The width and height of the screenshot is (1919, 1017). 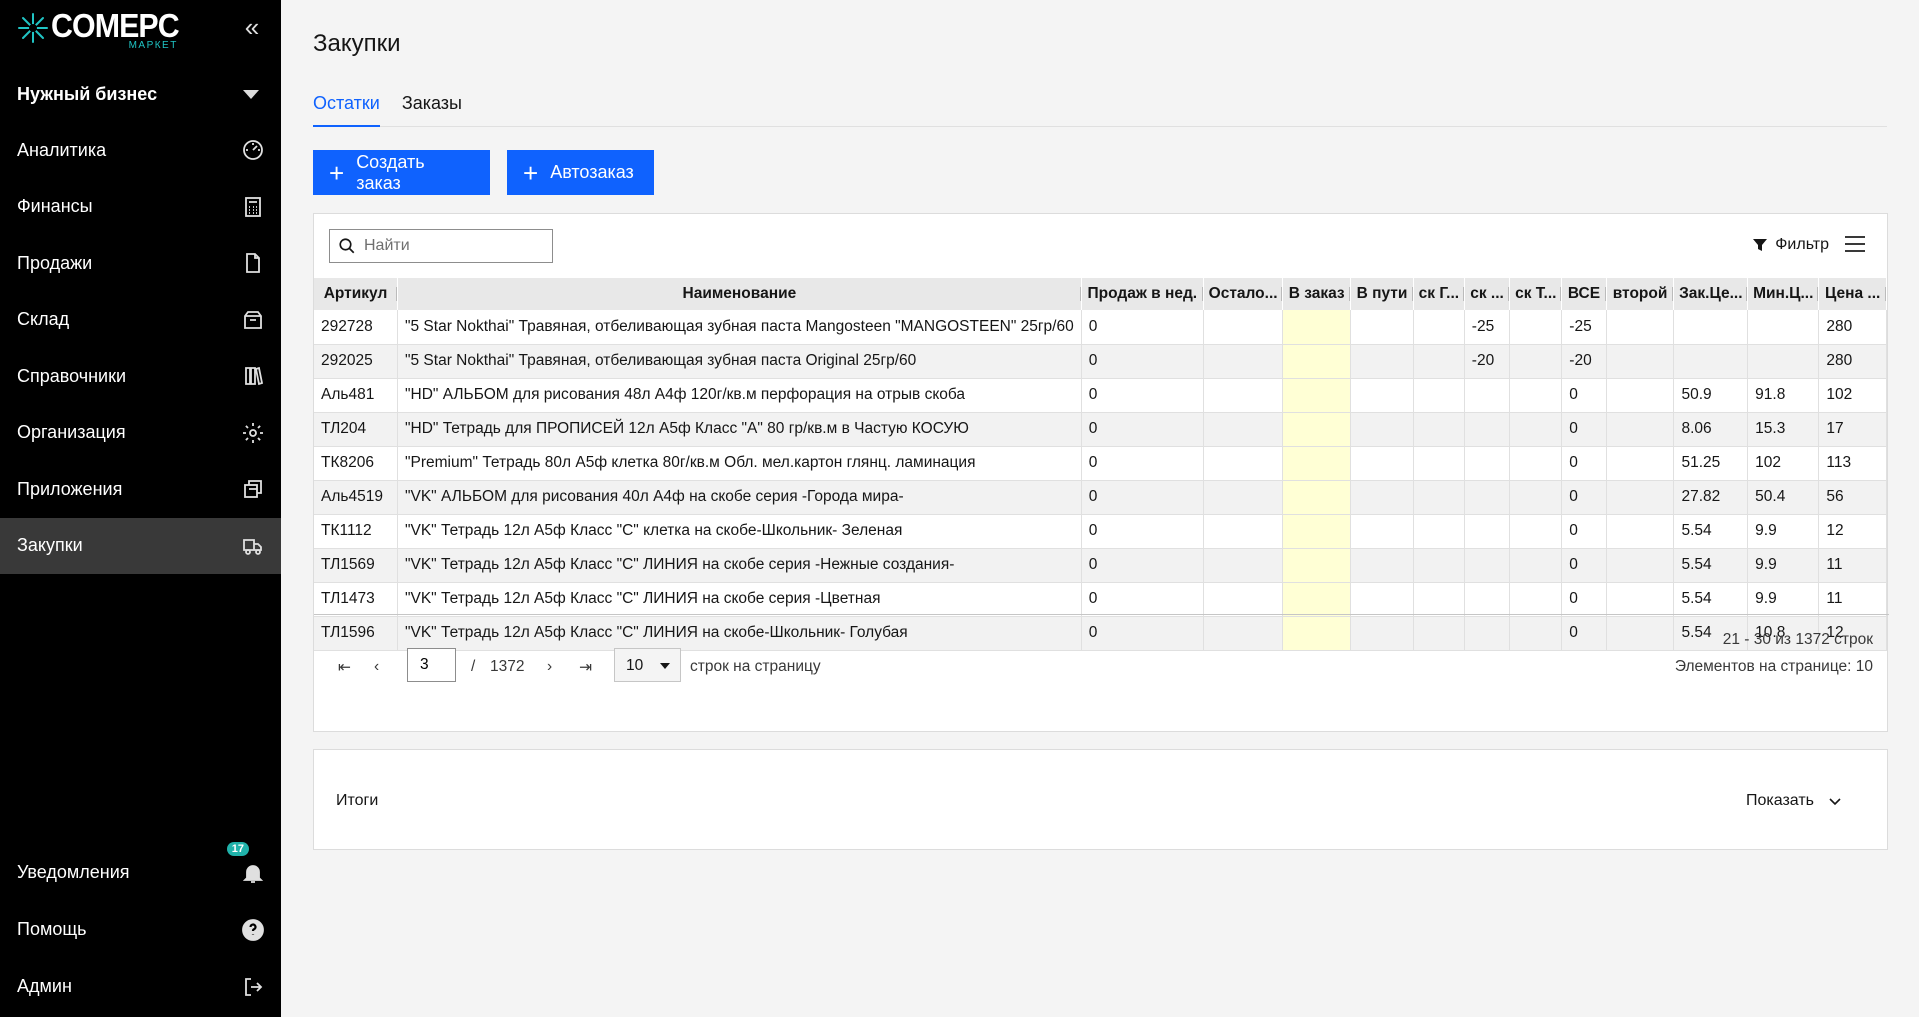 I want to click on page-number-input, so click(x=431, y=665).